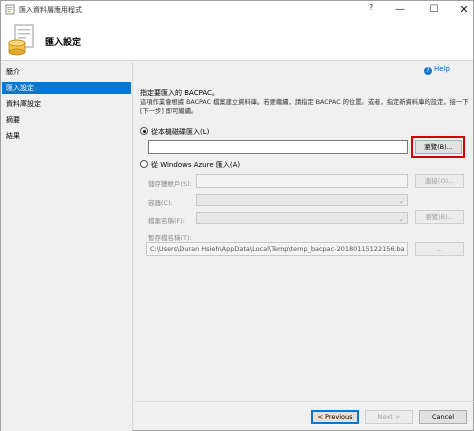 The image size is (474, 431). Describe the element at coordinates (389, 417) in the screenshot. I see `next-button: Next >` at that location.